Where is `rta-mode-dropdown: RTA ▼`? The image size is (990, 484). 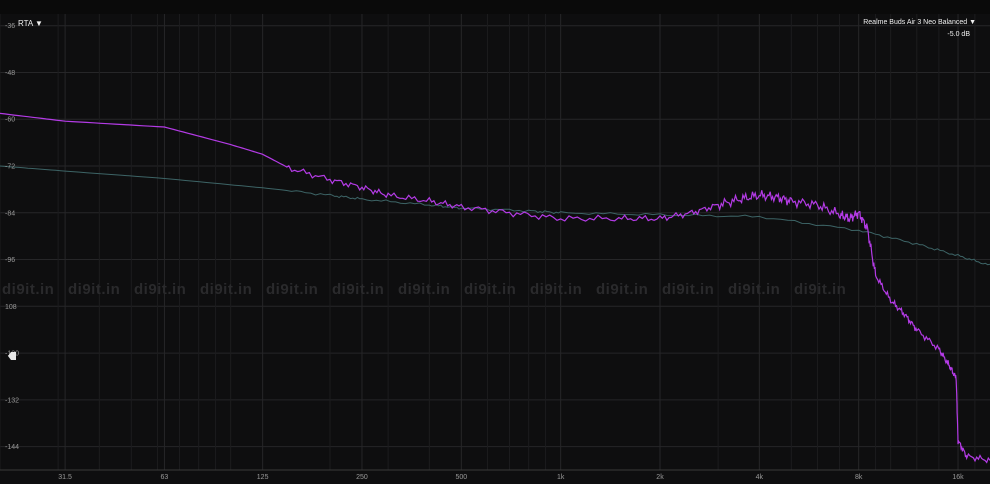 rta-mode-dropdown: RTA ▼ is located at coordinates (30, 23).